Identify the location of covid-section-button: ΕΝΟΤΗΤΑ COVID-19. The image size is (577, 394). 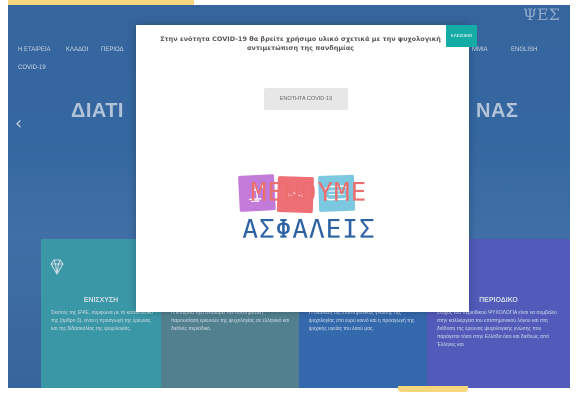
(306, 99).